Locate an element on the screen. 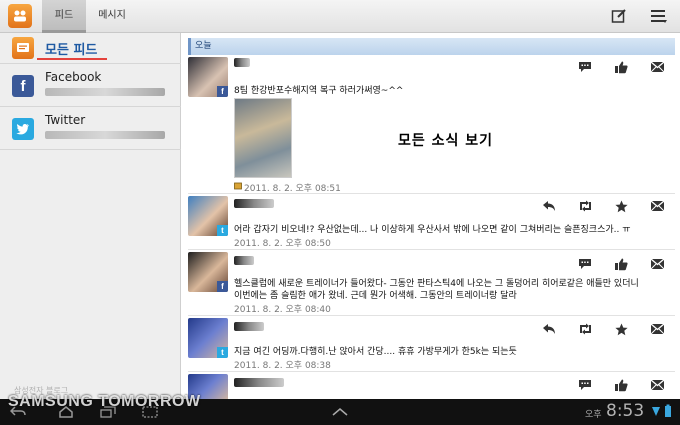  status-clock: 8:53 is located at coordinates (625, 411).